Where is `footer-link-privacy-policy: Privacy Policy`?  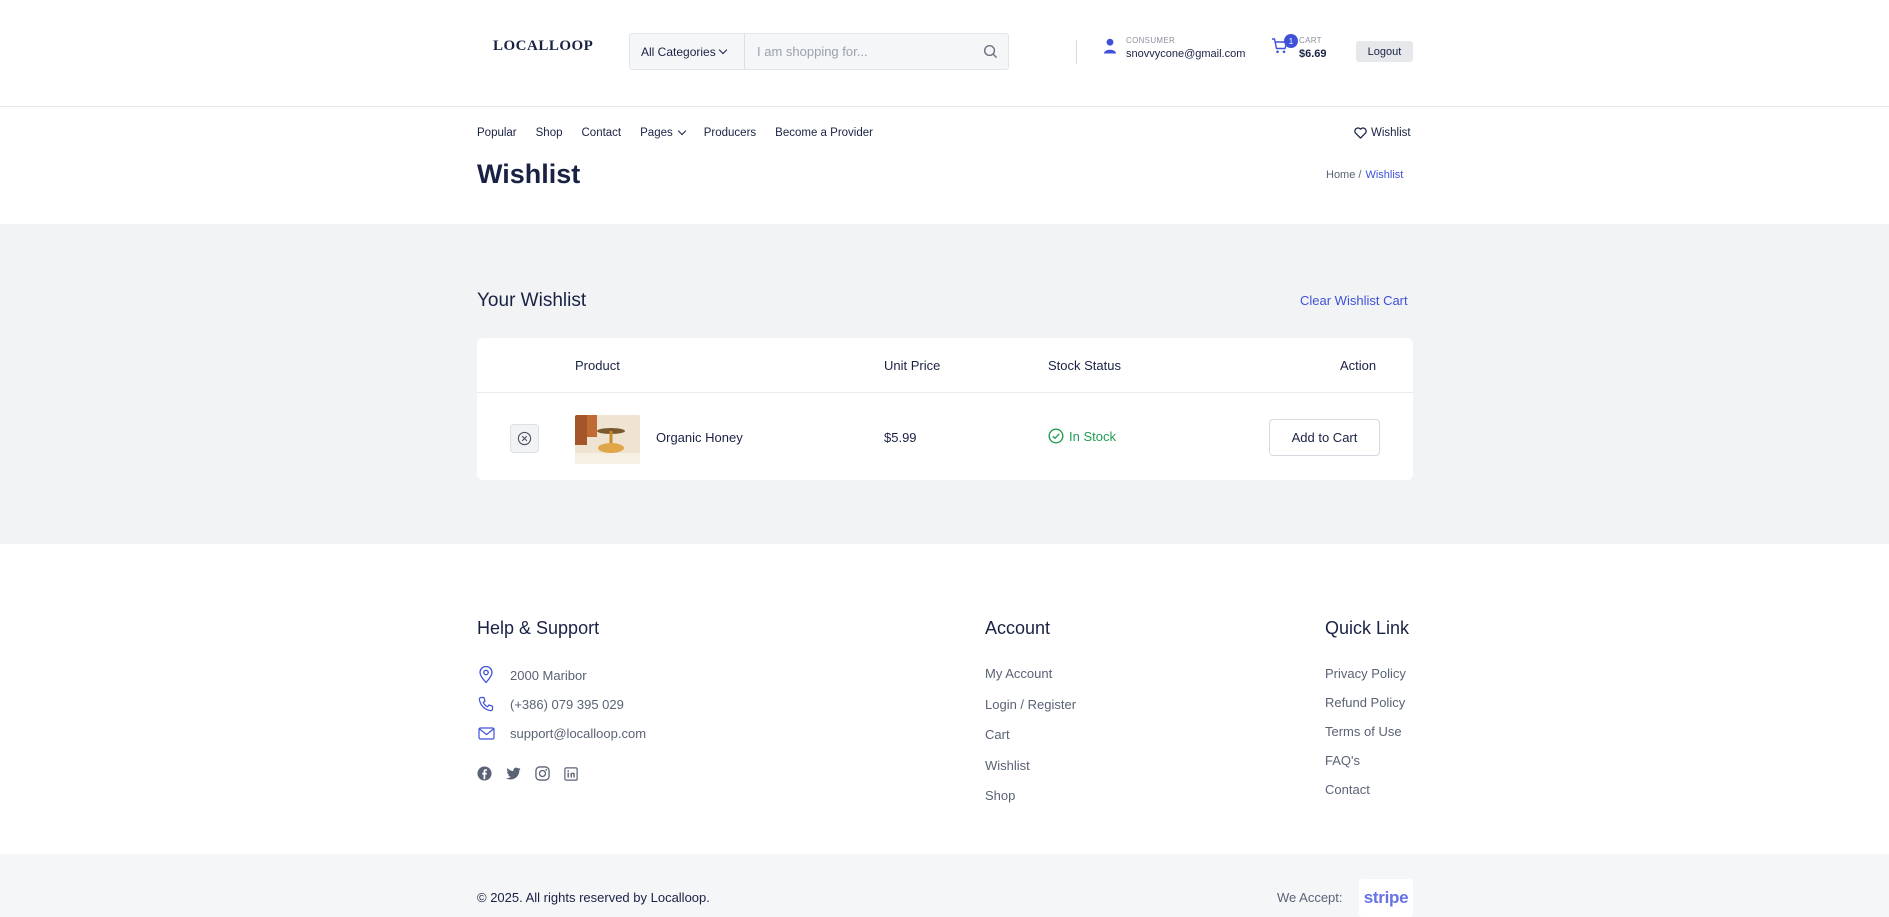 footer-link-privacy-policy: Privacy Policy is located at coordinates (1365, 673).